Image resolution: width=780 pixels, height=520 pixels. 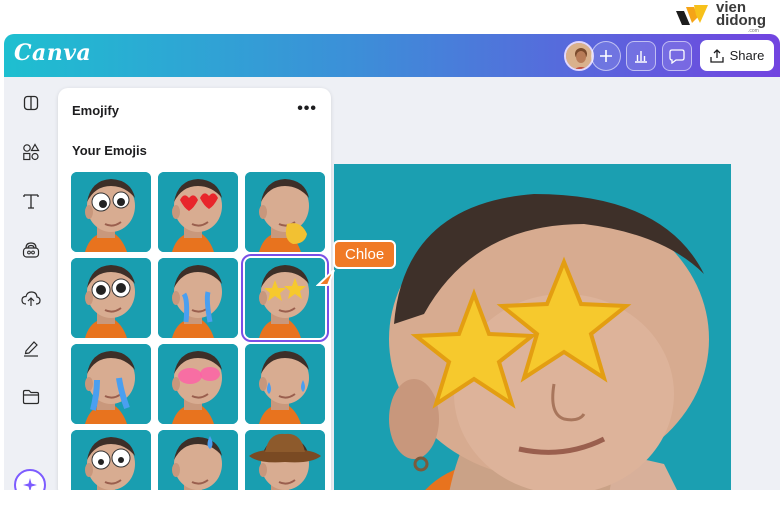 I want to click on avatar, so click(x=579, y=56).